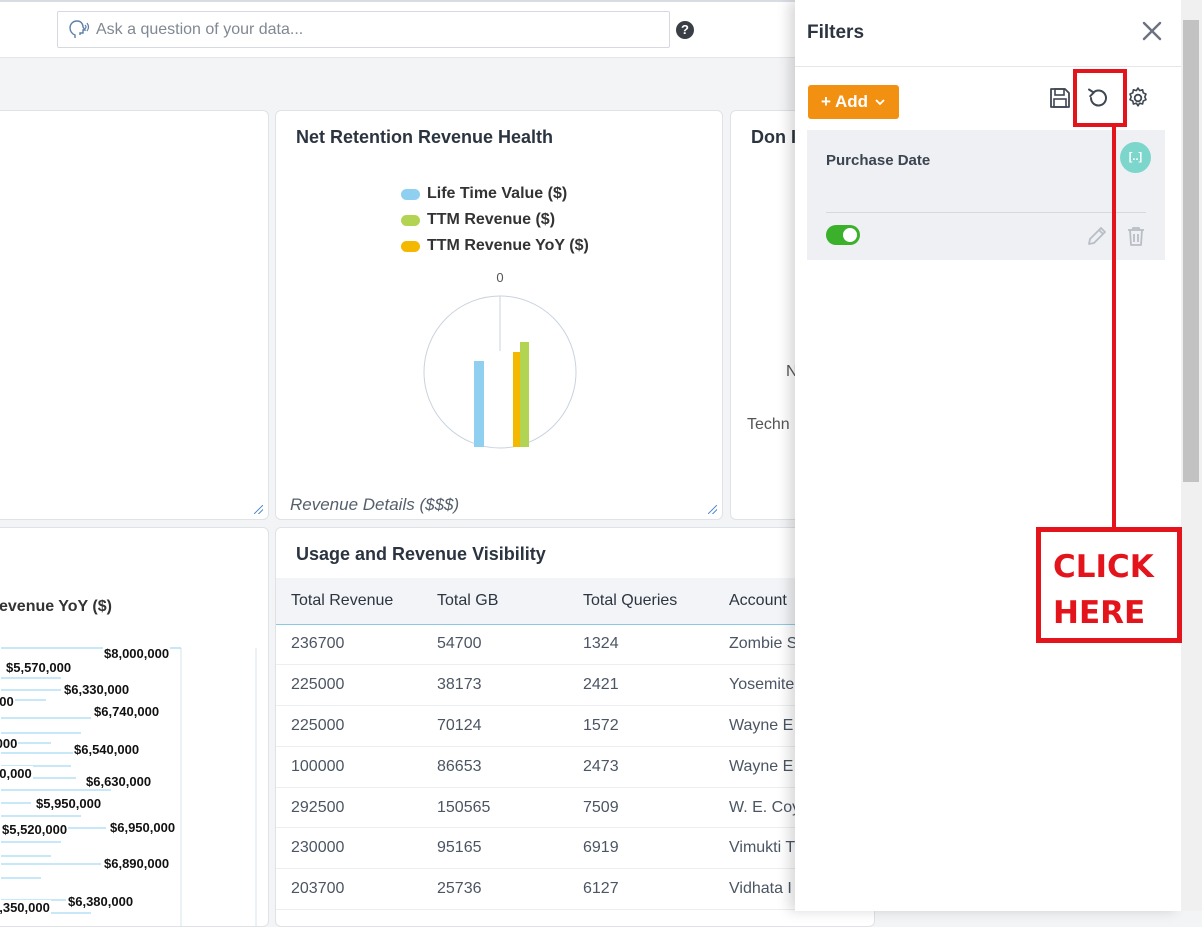  What do you see at coordinates (495, 889) in the screenshot?
I see `table-cell: 25736` at bounding box center [495, 889].